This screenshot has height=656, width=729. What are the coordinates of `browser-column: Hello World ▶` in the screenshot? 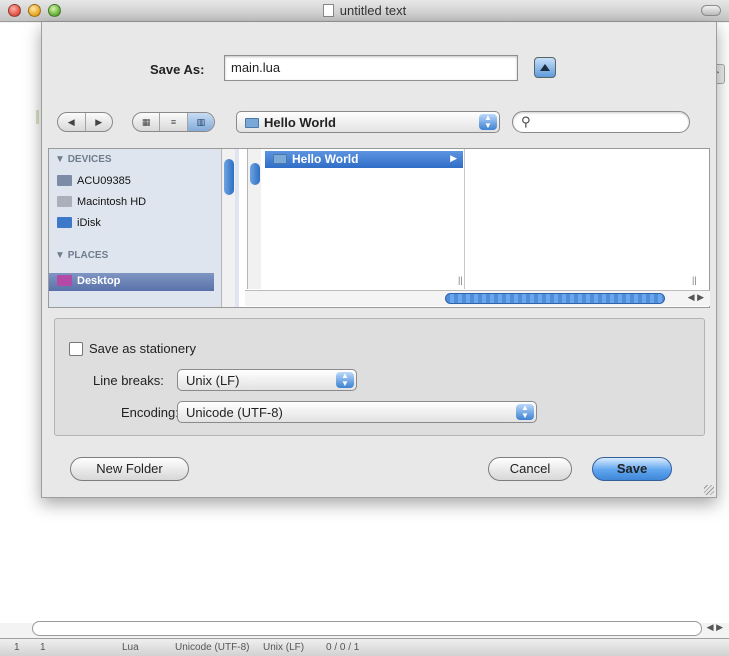 It's located at (365, 219).